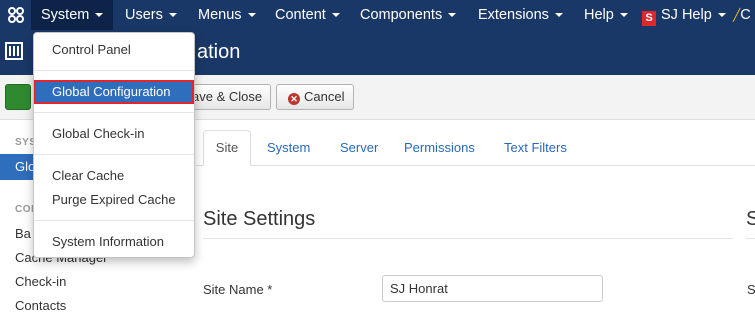 Image resolution: width=755 pixels, height=313 pixels. Describe the element at coordinates (238, 289) in the screenshot. I see `site-name-label: Site Name *` at that location.